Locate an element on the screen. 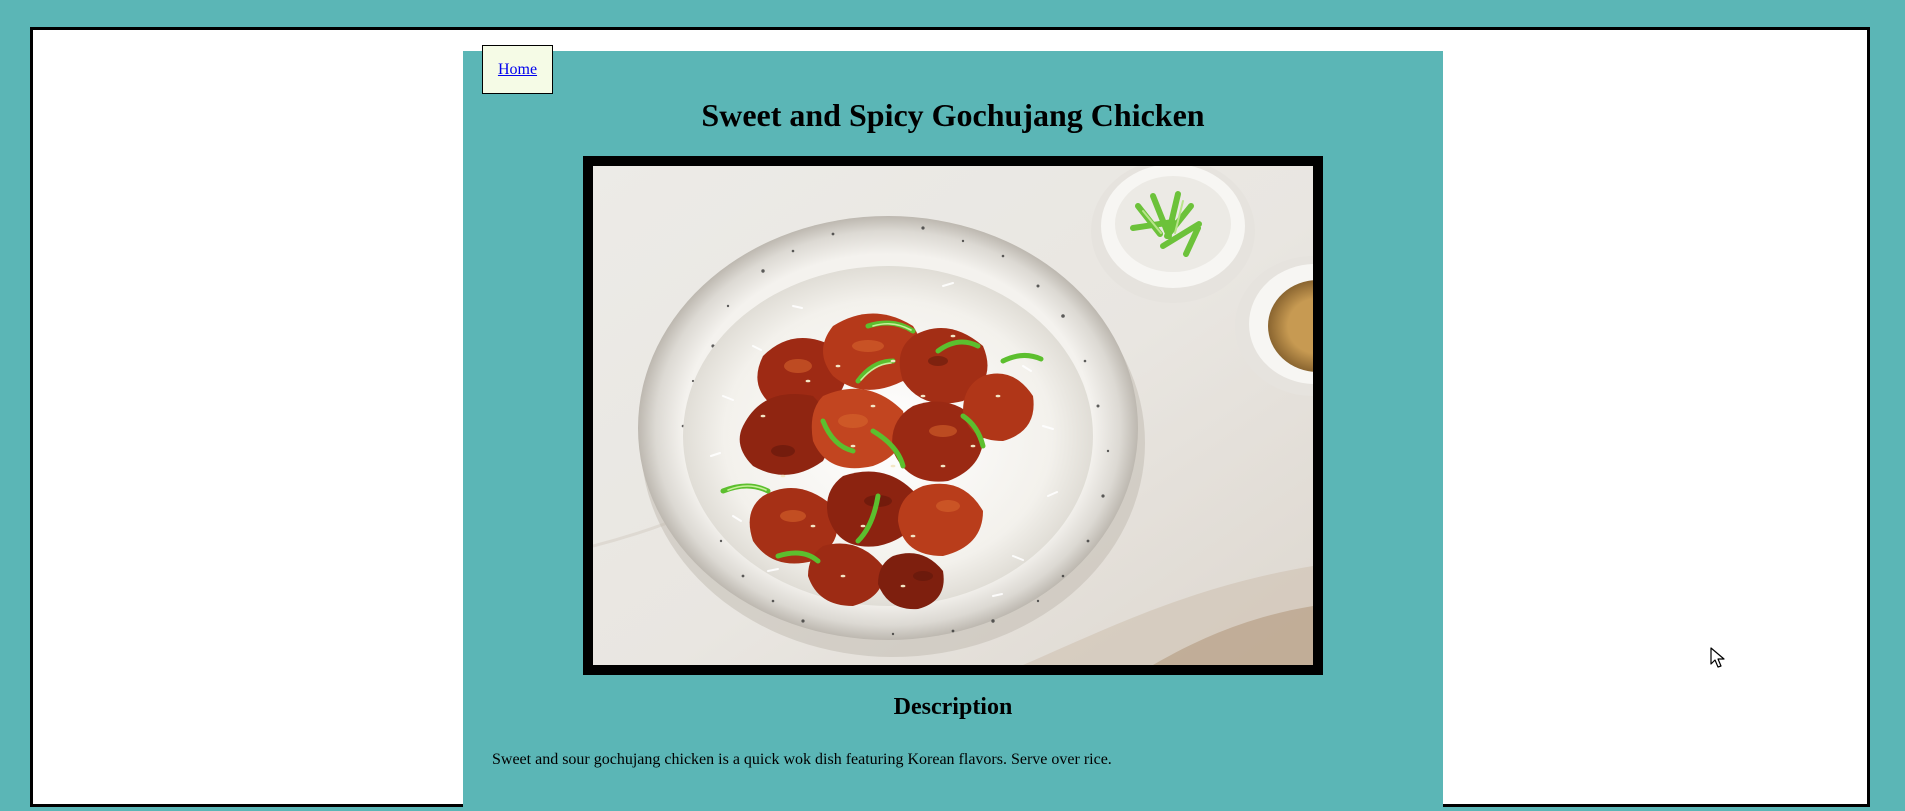 The width and height of the screenshot is (1905, 811). page-title: Sweet and Spicy Gochujang Chicken is located at coordinates (953, 115).